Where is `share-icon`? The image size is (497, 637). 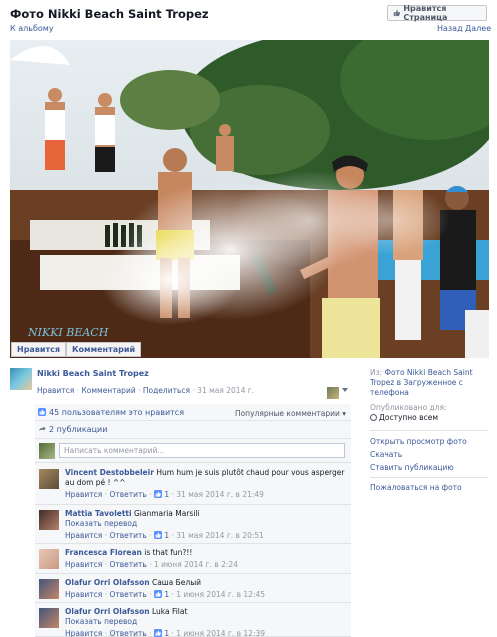 share-icon is located at coordinates (42, 428).